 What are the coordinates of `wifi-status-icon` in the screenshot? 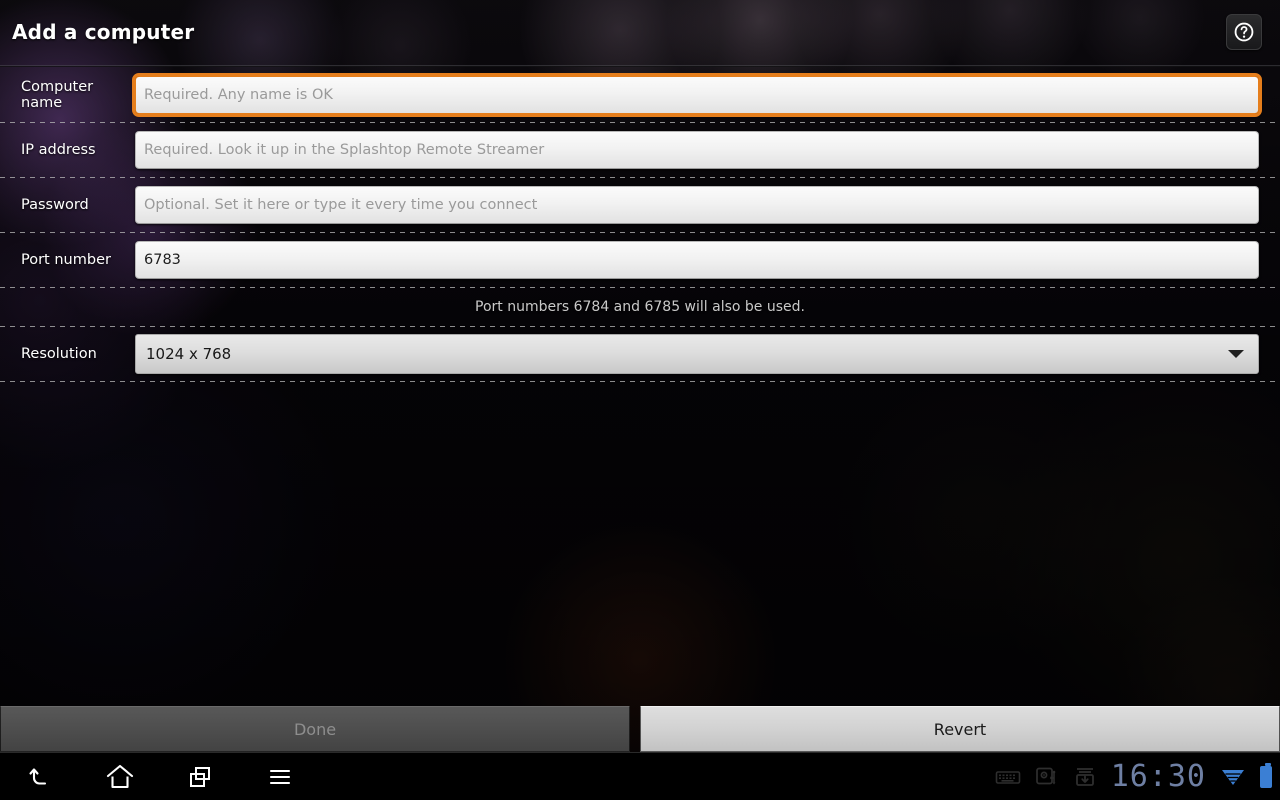 It's located at (1233, 777).